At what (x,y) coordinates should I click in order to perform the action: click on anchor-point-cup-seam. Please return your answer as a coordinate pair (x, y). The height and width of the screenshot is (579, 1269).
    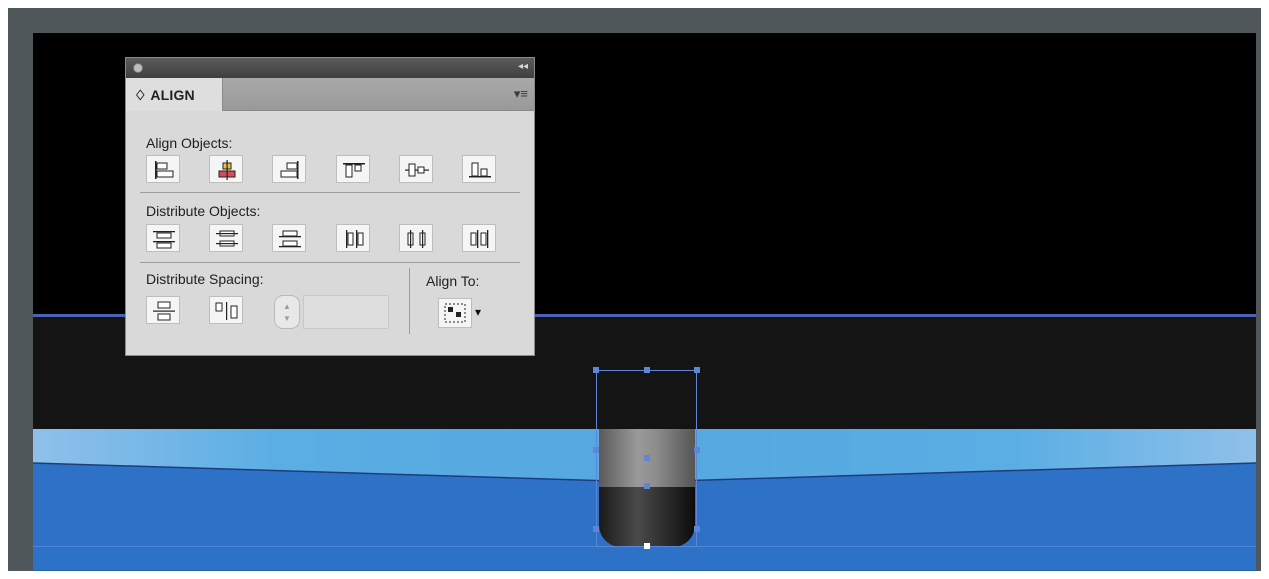
    Looking at the image, I should click on (647, 486).